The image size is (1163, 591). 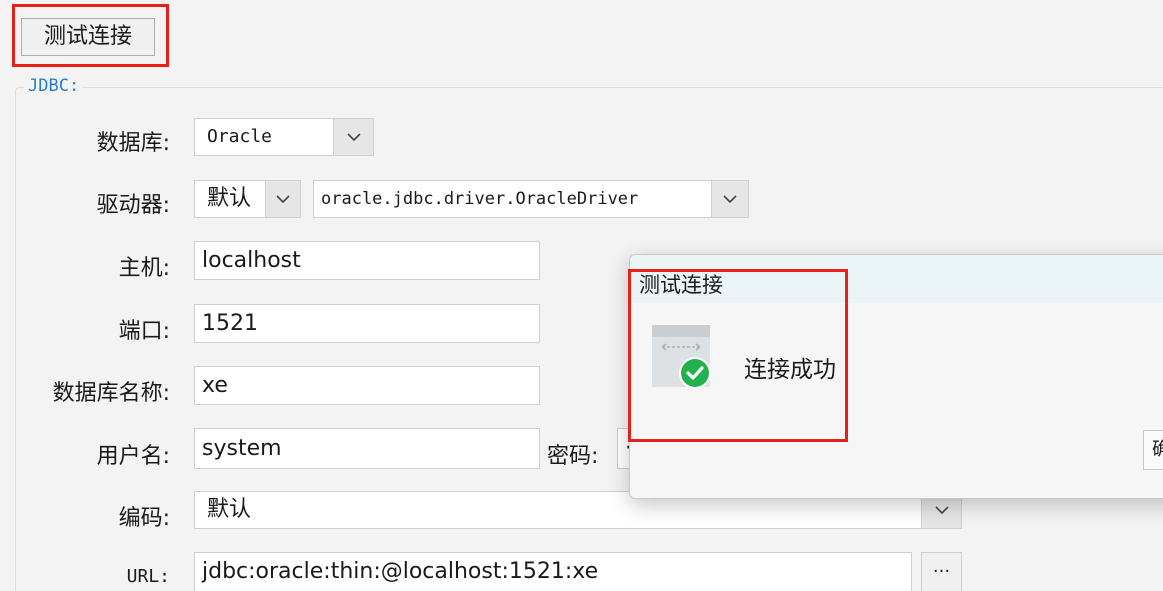 I want to click on port-input: 1521, so click(x=367, y=323).